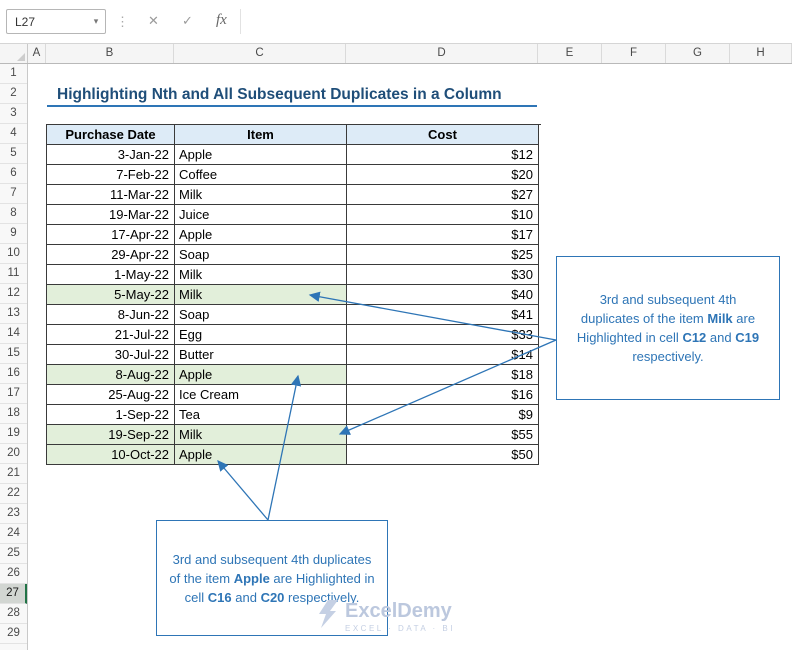 Image resolution: width=792 pixels, height=650 pixels. Describe the element at coordinates (111, 335) in the screenshot. I see `cell-purchase-date: 21-Jul-22` at that location.